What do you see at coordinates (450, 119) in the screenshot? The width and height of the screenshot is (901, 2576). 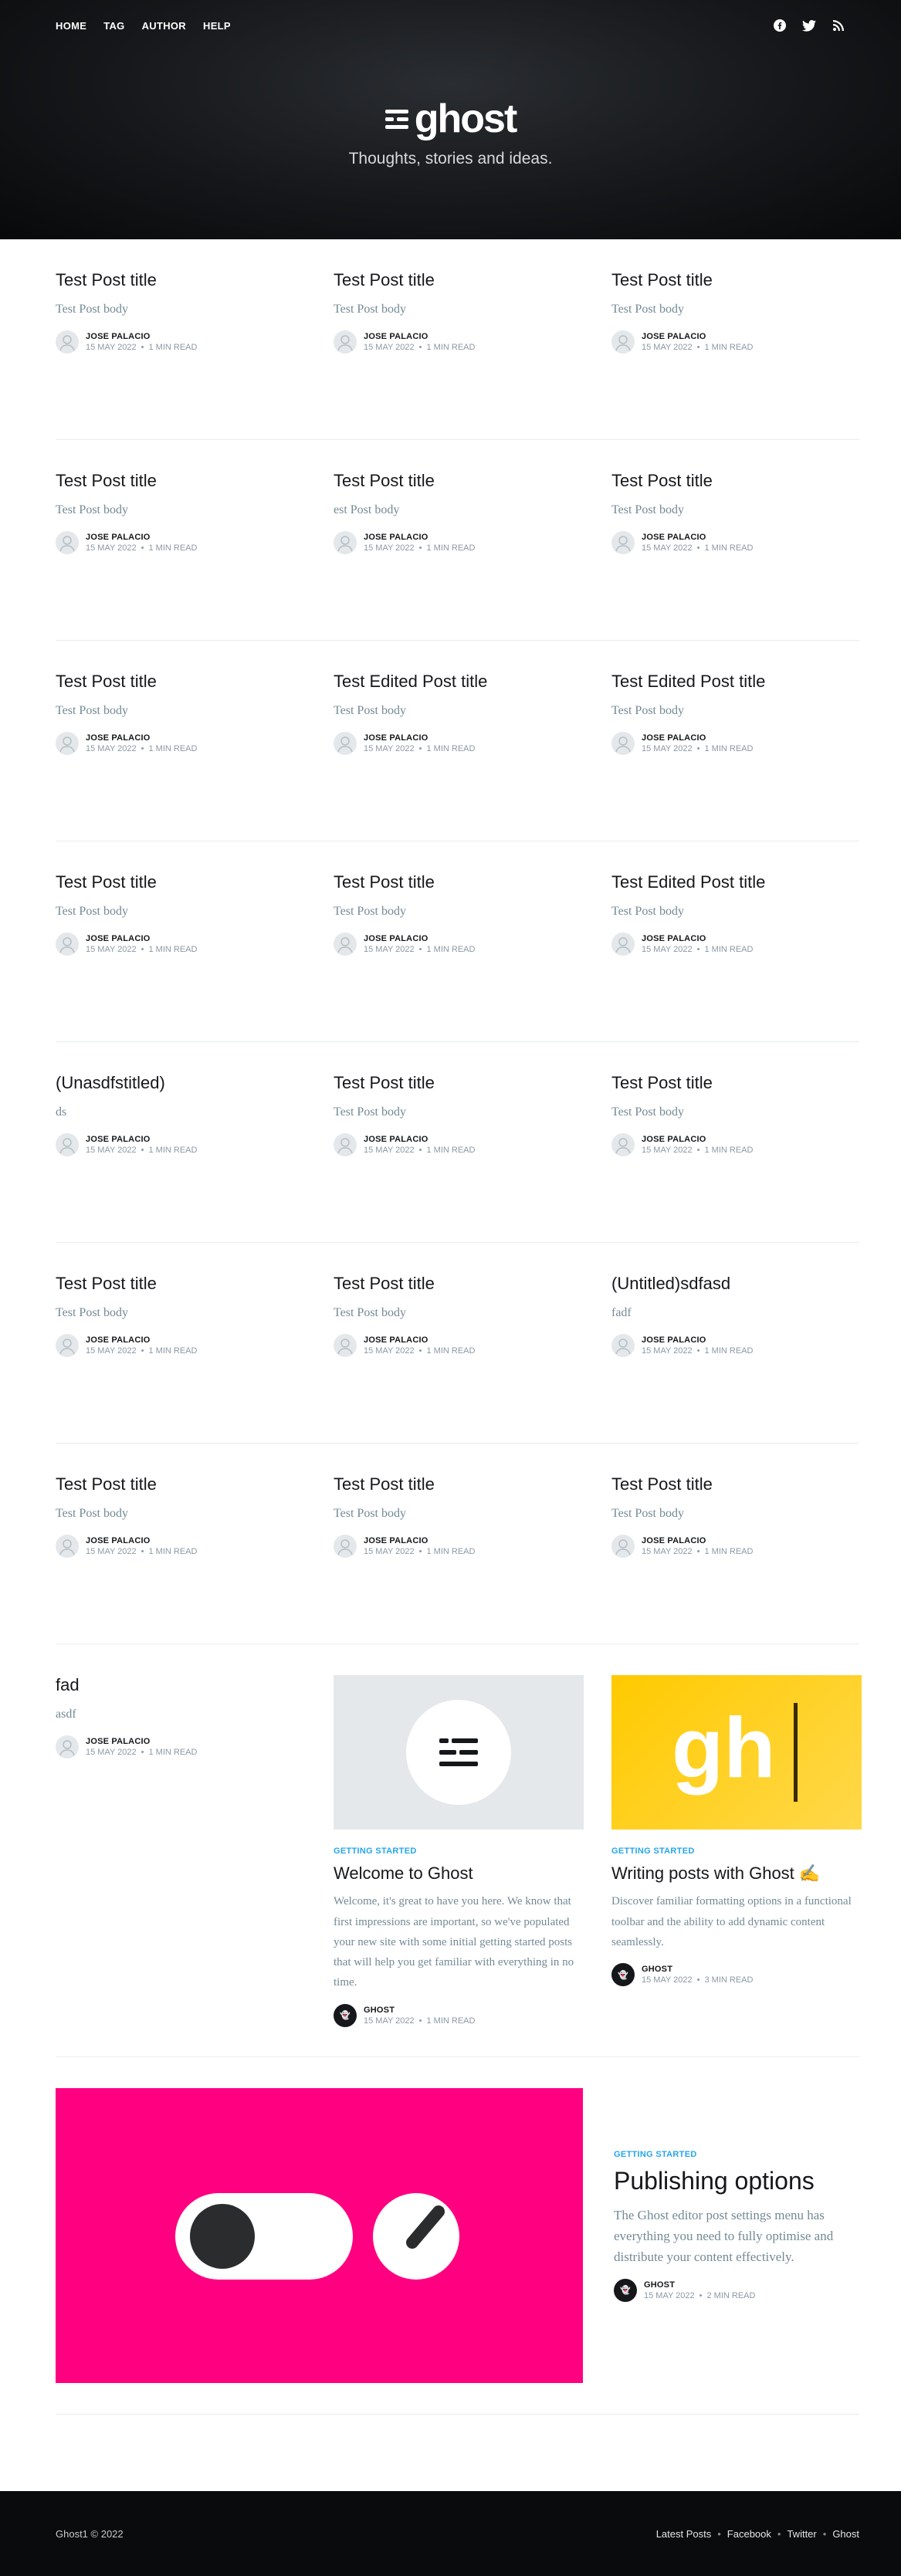 I see `site-logo: ghost` at bounding box center [450, 119].